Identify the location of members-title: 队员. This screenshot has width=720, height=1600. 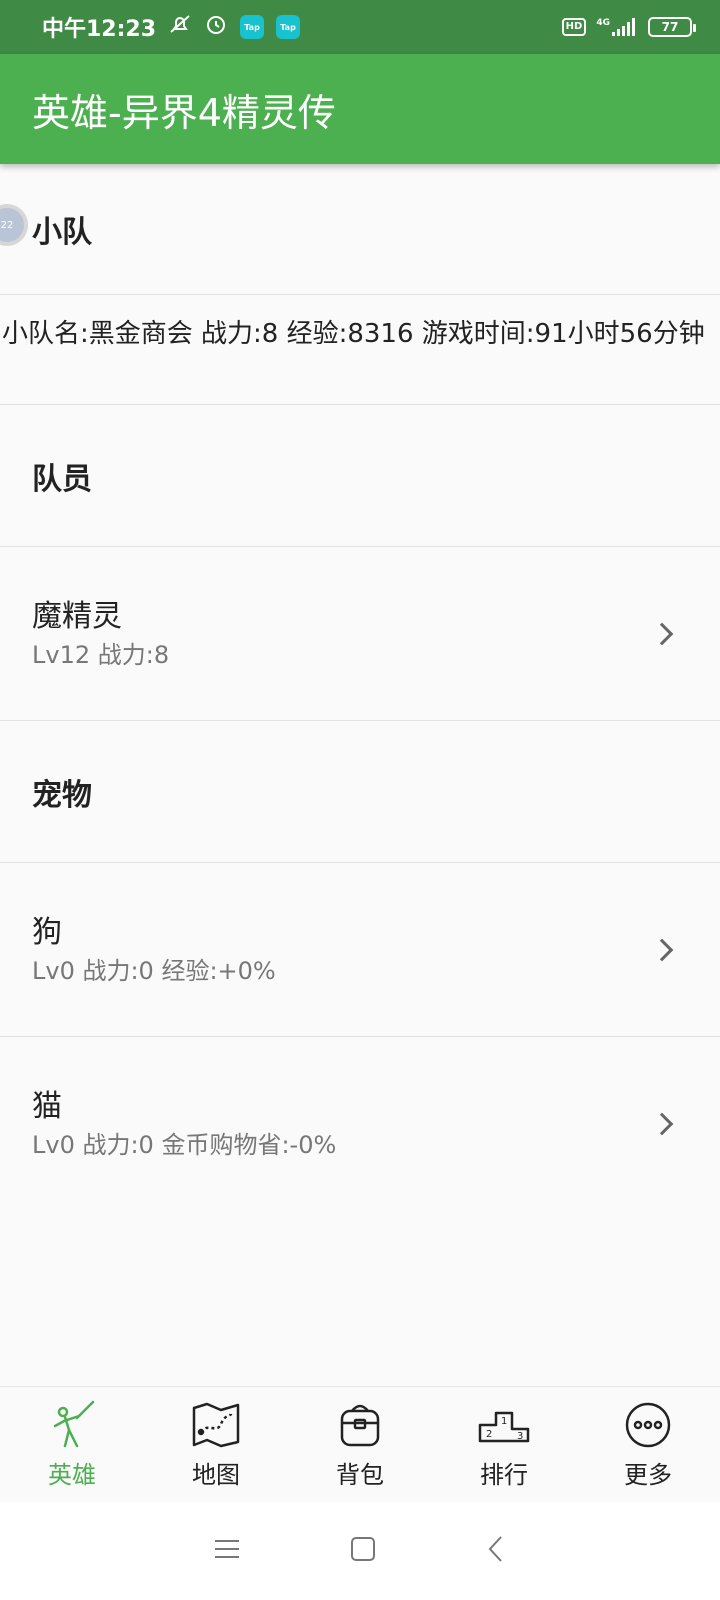
(62, 479).